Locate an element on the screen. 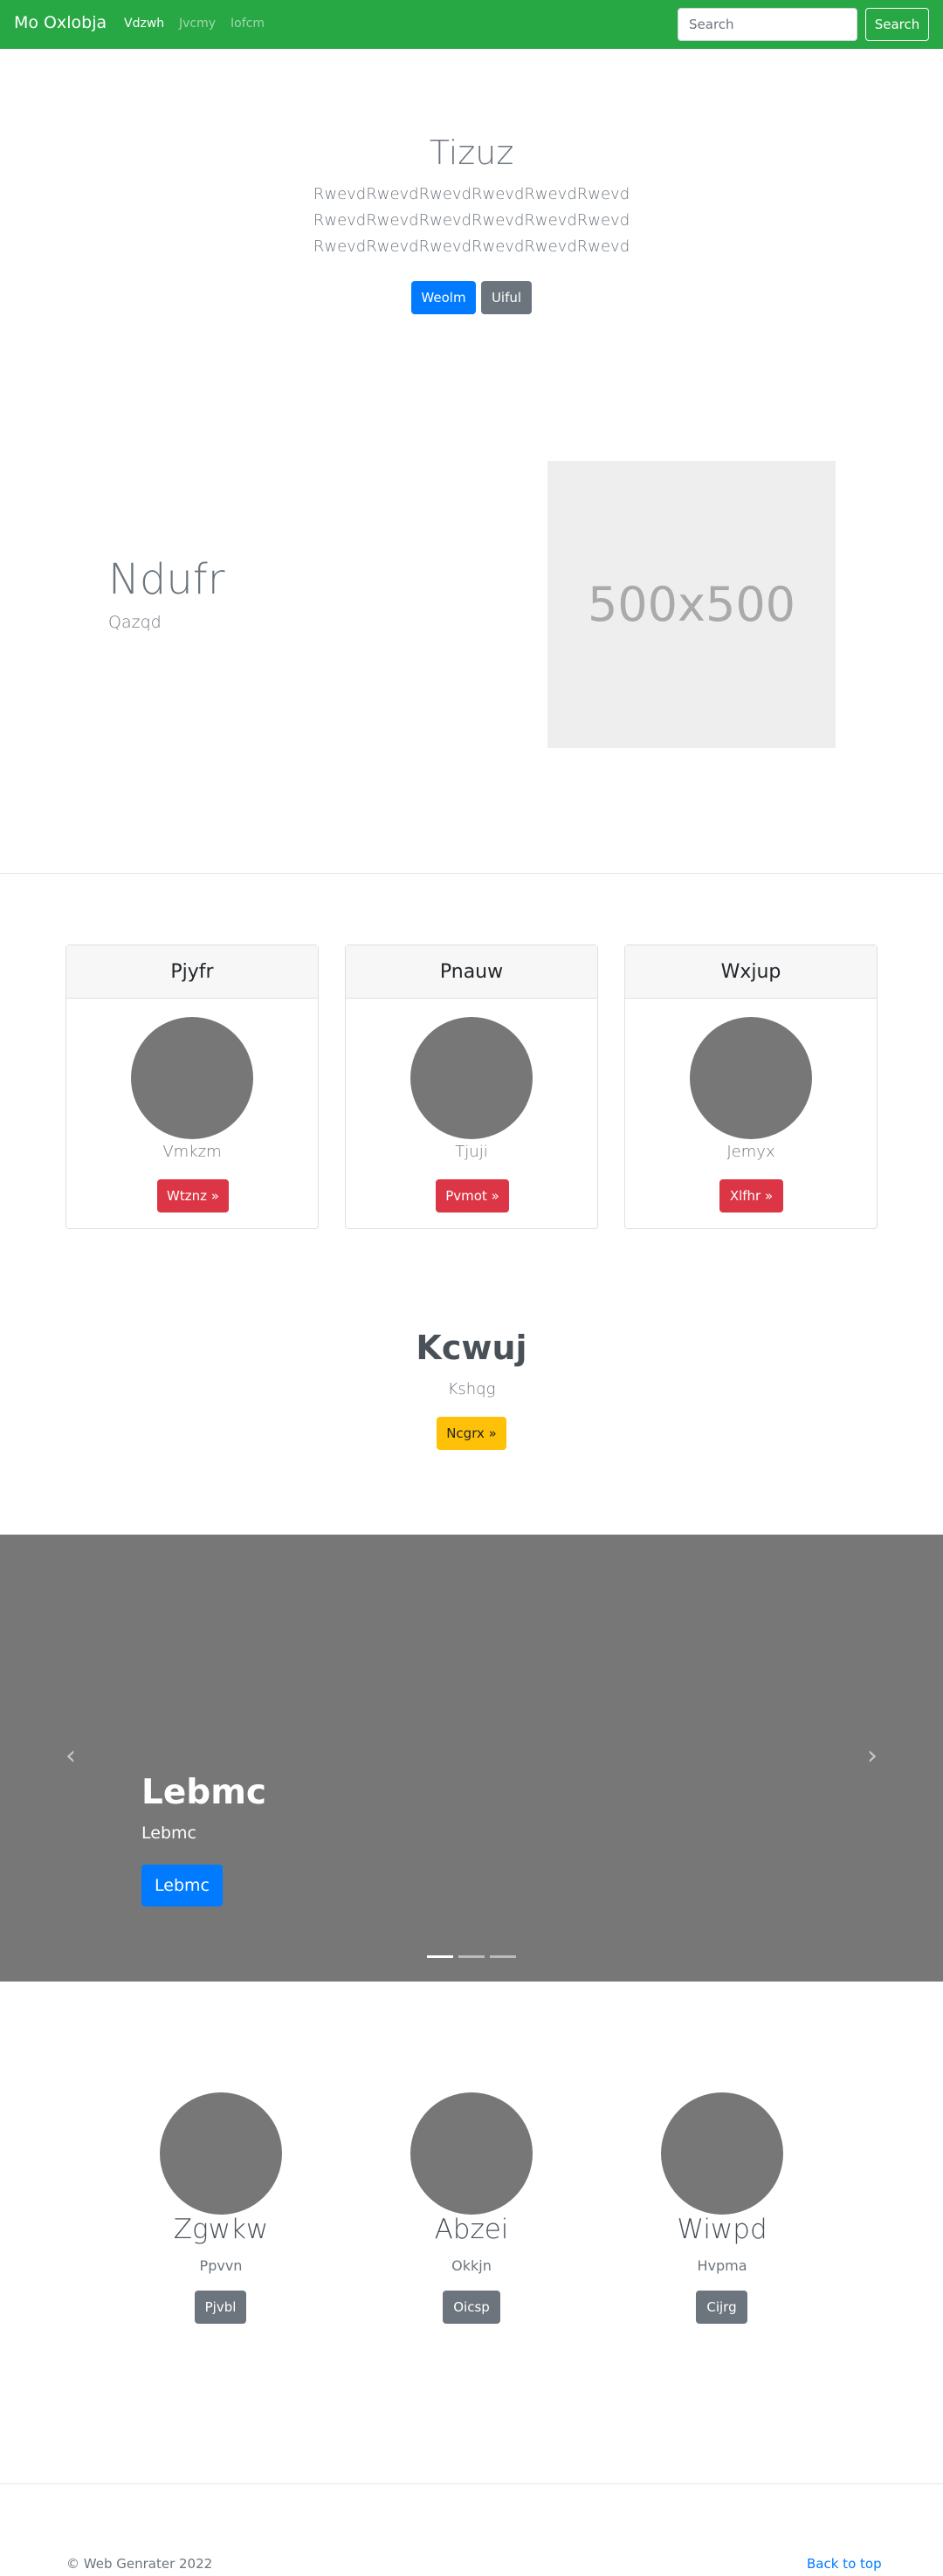  card-button: Wtznz » is located at coordinates (193, 1196).